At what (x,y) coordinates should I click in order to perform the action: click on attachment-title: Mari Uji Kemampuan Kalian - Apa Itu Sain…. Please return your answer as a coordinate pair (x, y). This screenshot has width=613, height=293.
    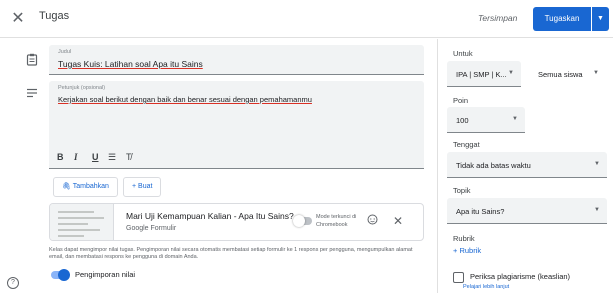
    Looking at the image, I should click on (210, 216).